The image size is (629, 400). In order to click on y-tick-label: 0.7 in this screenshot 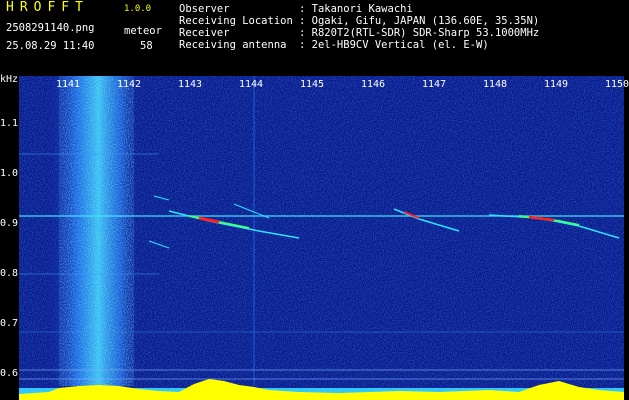, I will do `click(9, 323)`.